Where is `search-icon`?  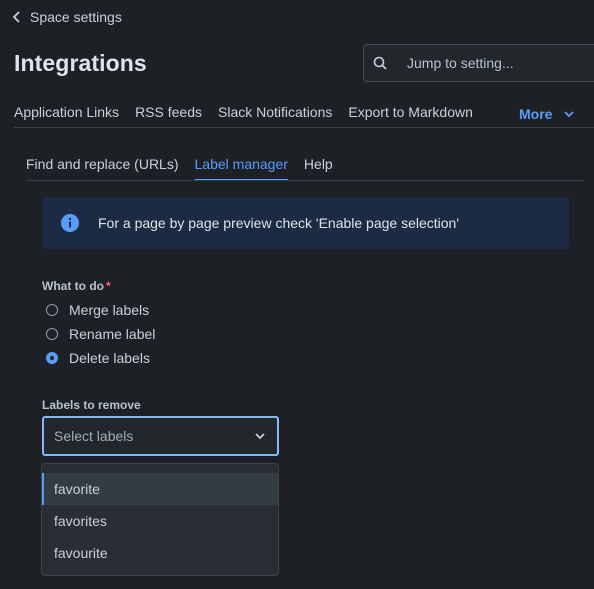
search-icon is located at coordinates (380, 63).